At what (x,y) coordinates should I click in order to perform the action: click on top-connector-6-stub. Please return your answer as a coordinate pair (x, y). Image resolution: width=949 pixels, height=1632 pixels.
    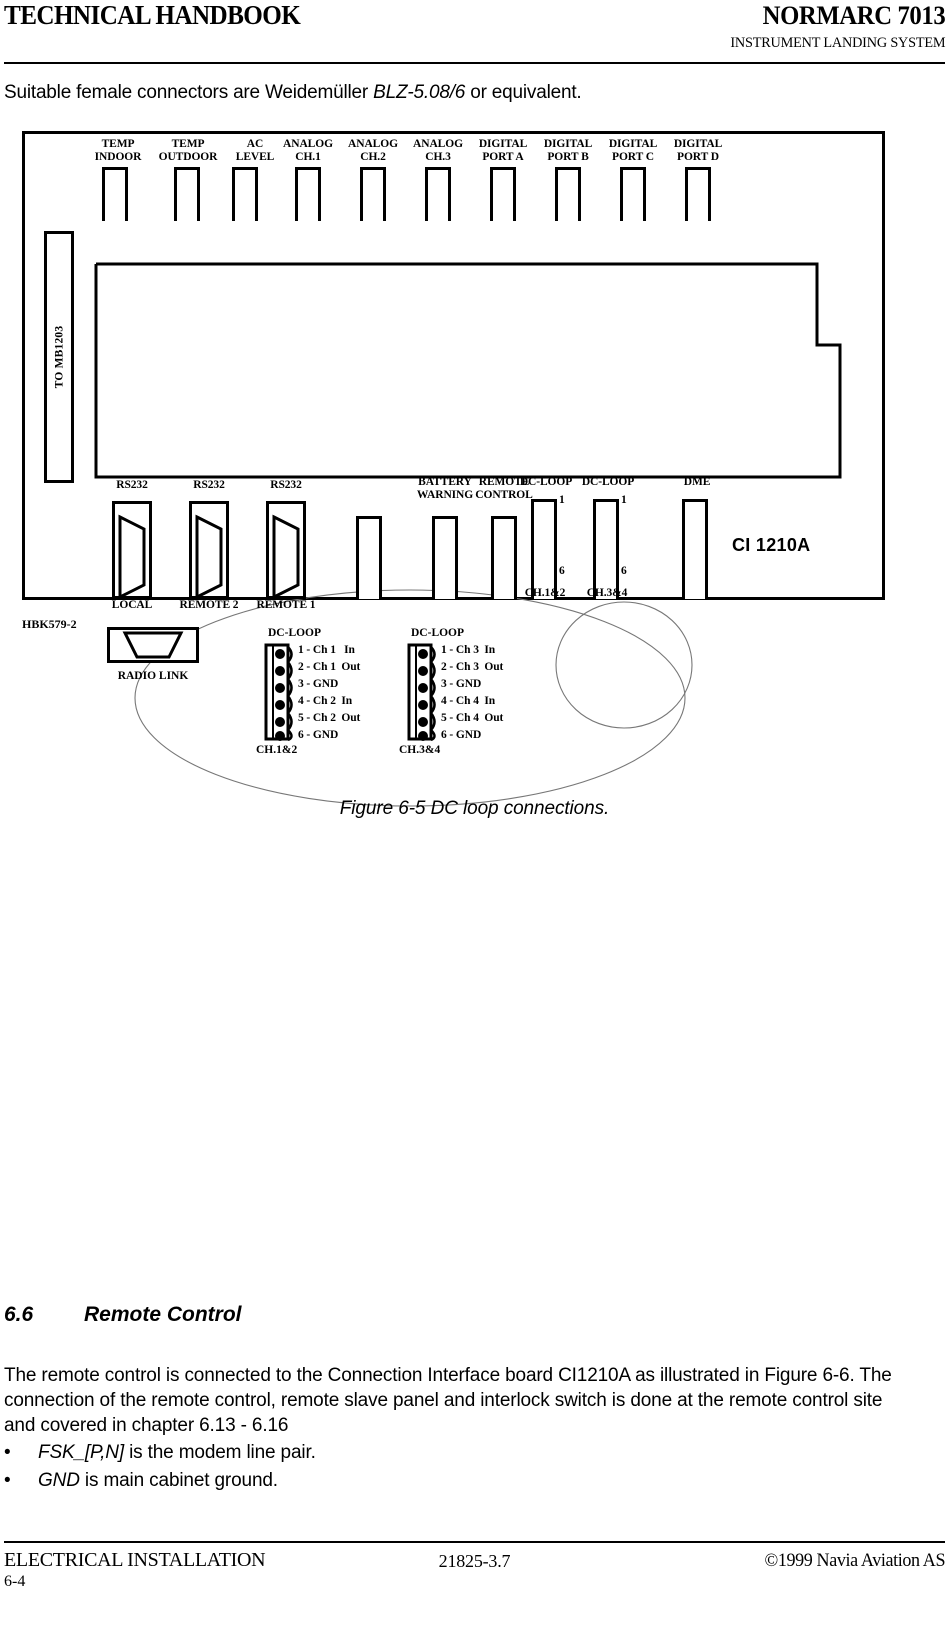
    Looking at the image, I should click on (503, 194).